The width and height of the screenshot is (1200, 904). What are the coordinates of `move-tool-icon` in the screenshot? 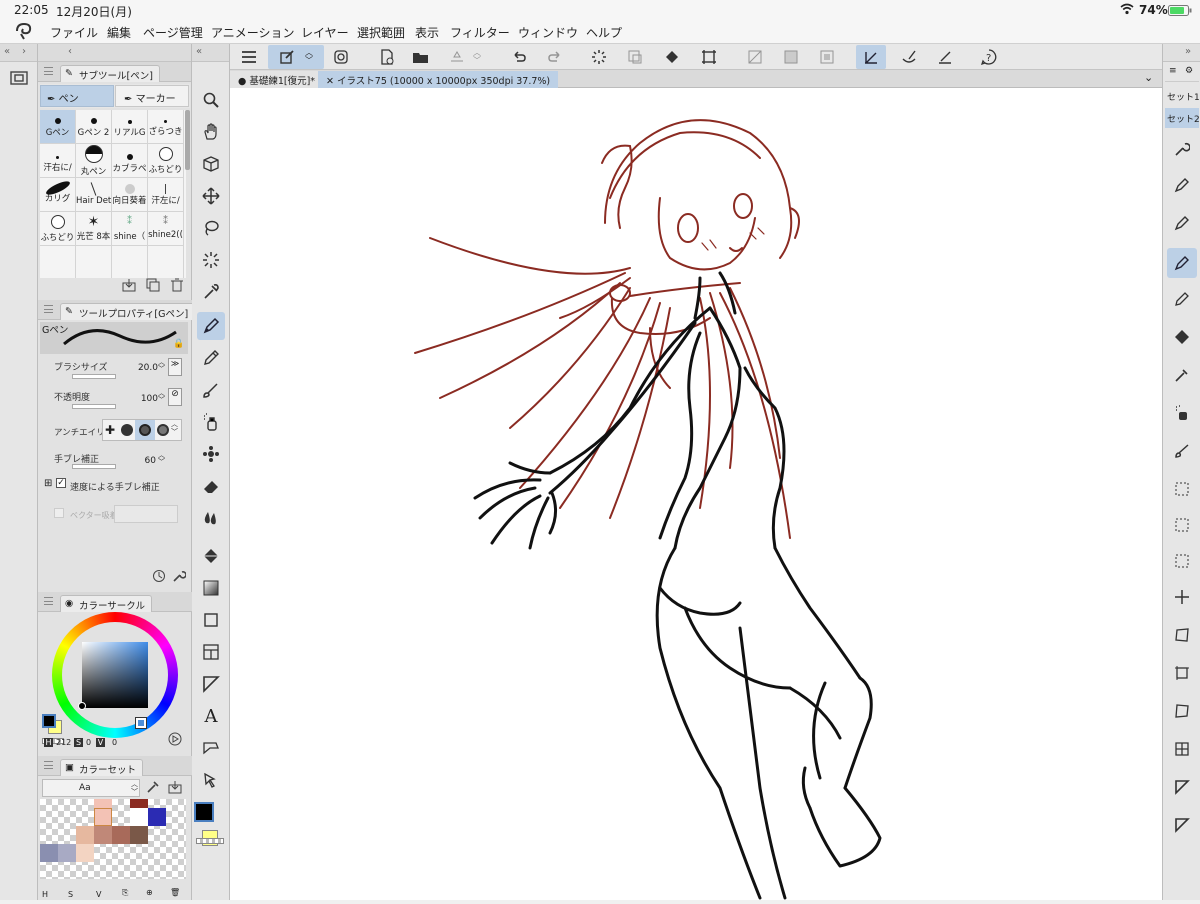 It's located at (211, 196).